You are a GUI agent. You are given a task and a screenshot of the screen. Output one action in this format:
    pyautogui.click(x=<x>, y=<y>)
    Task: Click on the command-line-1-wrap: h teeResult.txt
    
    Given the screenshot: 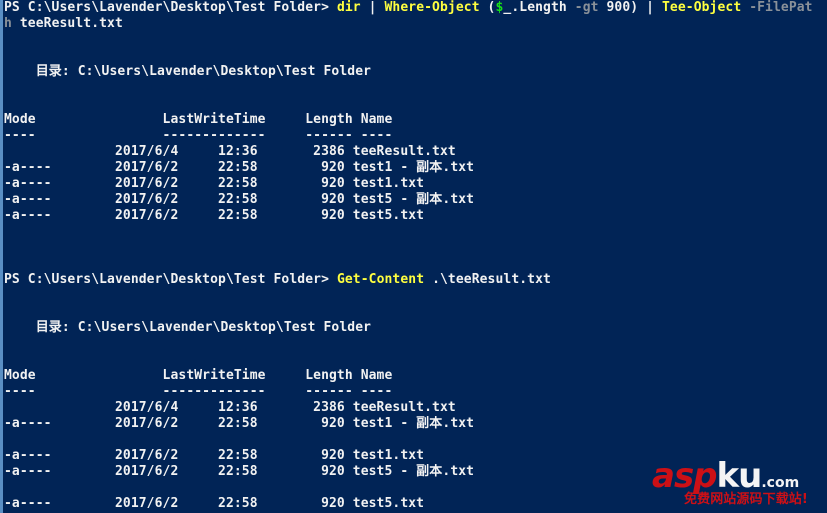 What is the action you would take?
    pyautogui.click(x=415, y=24)
    